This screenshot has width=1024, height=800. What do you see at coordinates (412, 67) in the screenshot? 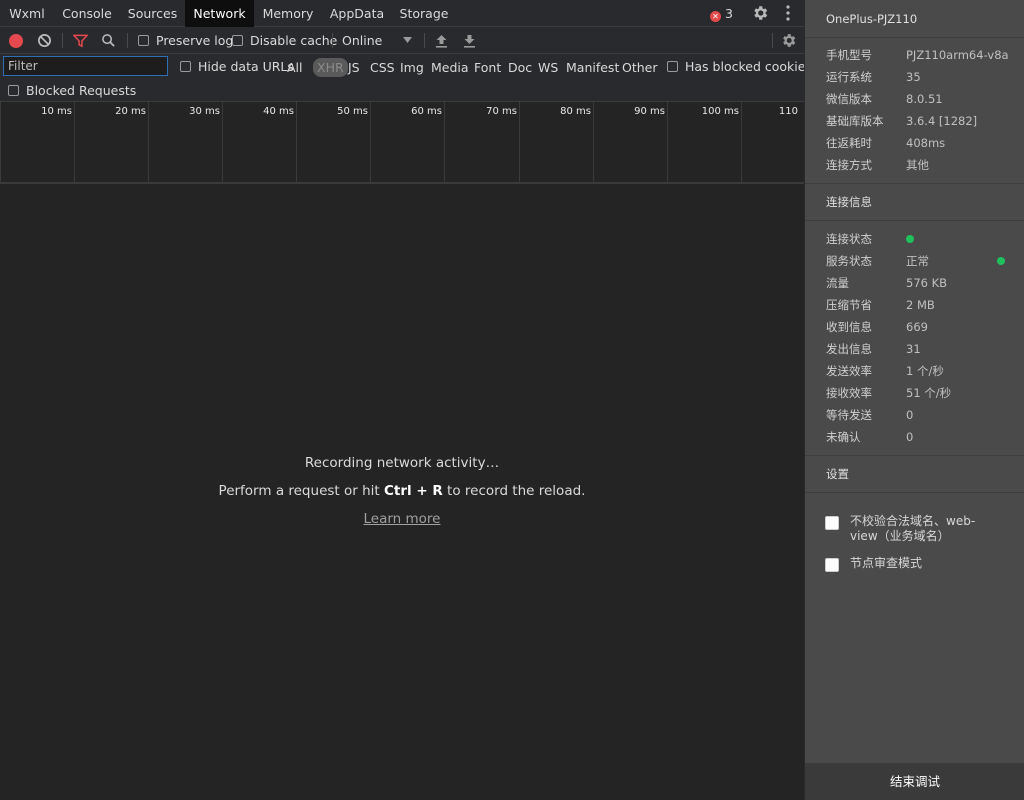
I see `filter-type-img: Img` at bounding box center [412, 67].